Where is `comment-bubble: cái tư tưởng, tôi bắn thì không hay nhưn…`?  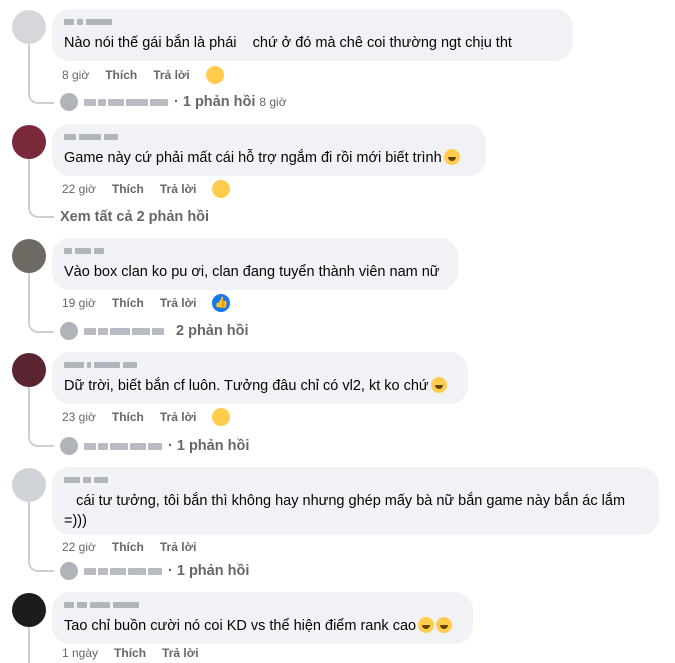 comment-bubble: cái tư tưởng, tôi bắn thì không hay nhưn… is located at coordinates (355, 501).